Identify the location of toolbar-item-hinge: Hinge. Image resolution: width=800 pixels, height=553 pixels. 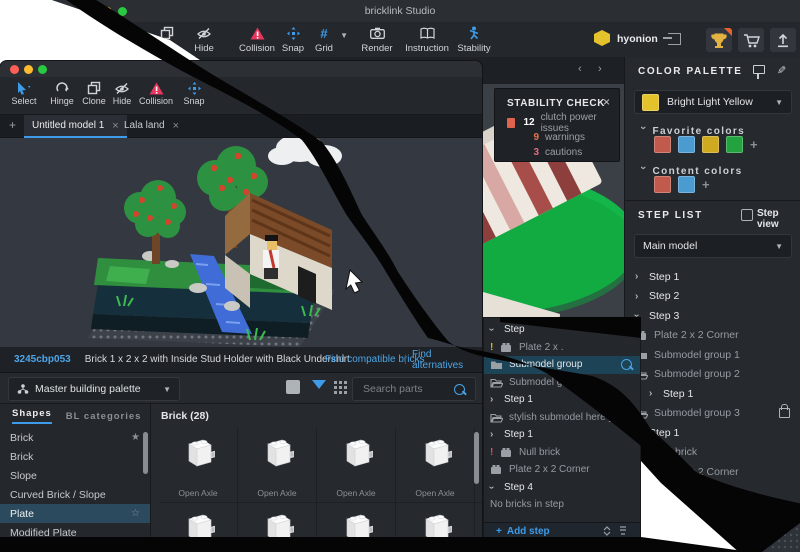
(120, 39).